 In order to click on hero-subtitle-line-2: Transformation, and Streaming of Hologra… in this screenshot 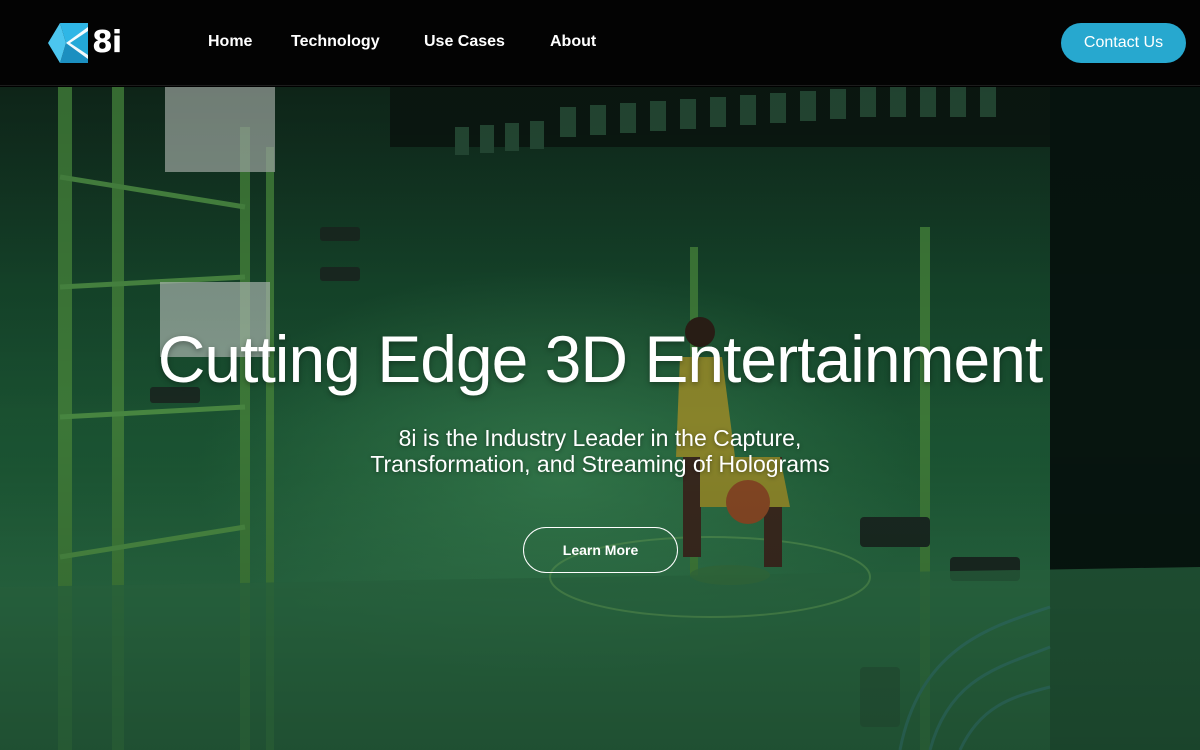, I will do `click(600, 464)`.